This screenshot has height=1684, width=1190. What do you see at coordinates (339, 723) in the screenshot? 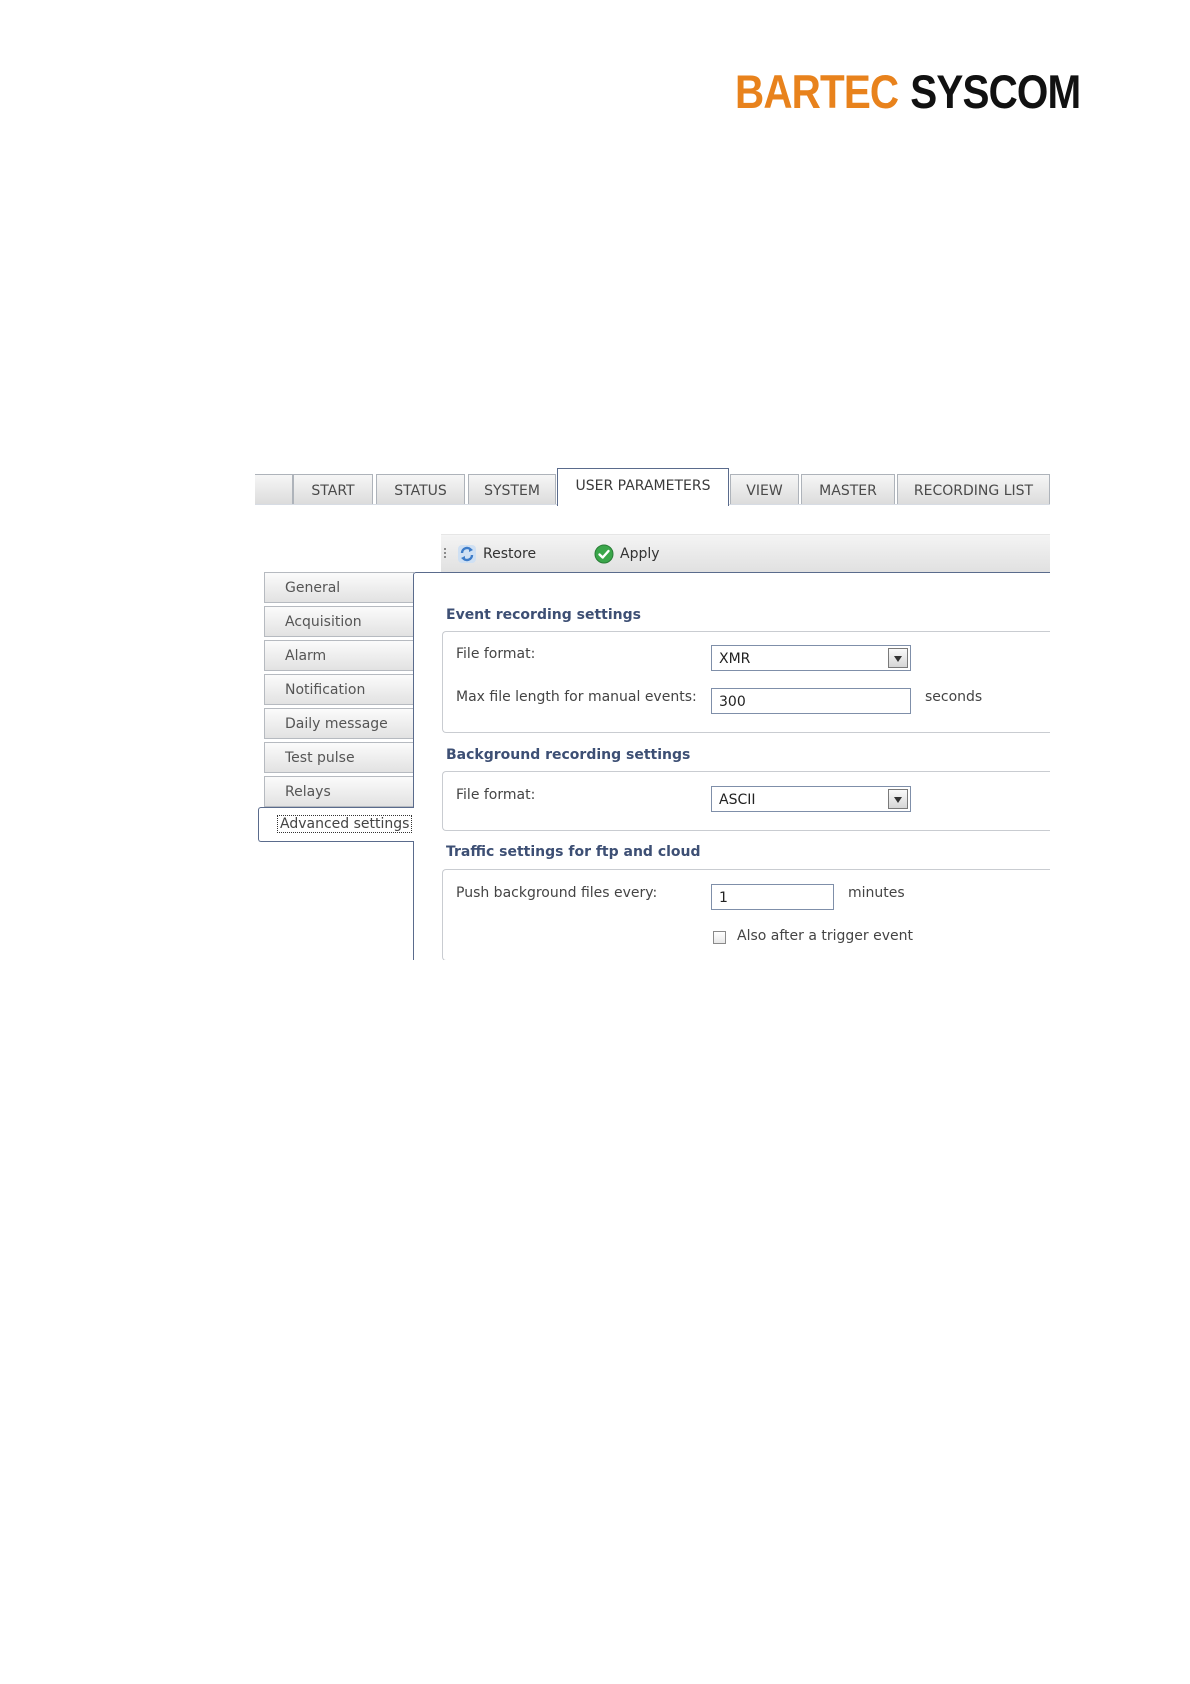
I see `sidebar-item-daily-message: Daily message` at bounding box center [339, 723].